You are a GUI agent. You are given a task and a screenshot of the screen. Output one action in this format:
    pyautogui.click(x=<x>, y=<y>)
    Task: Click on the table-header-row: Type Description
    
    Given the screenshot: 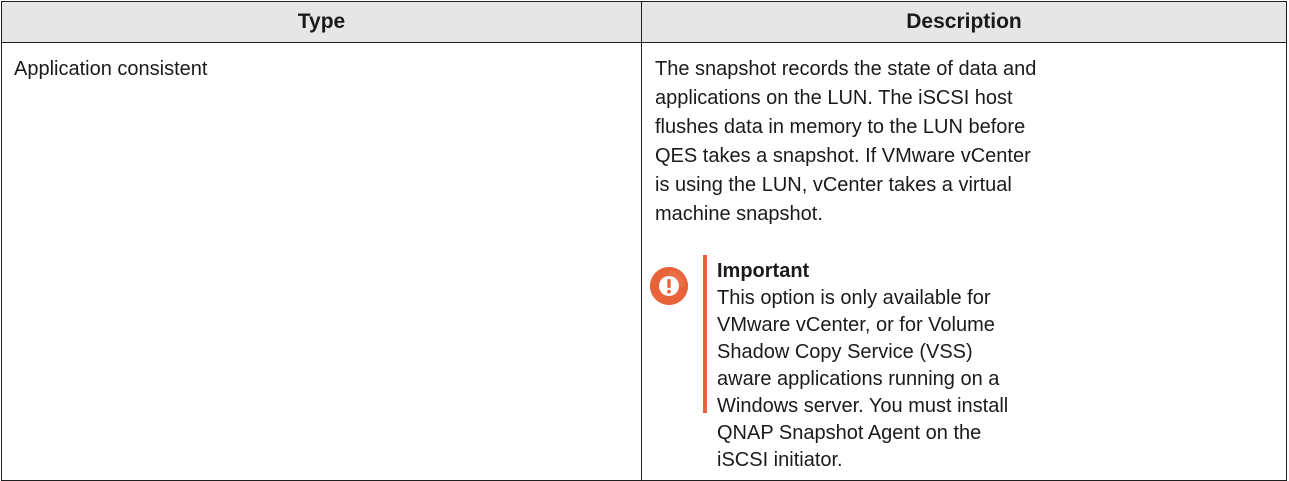 What is the action you would take?
    pyautogui.click(x=644, y=22)
    